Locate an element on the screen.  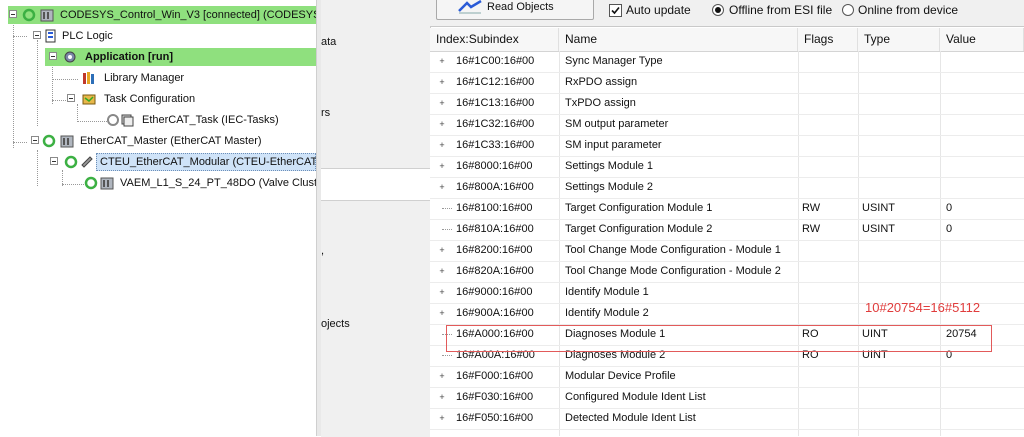
task-stack-icon is located at coordinates (127, 120).